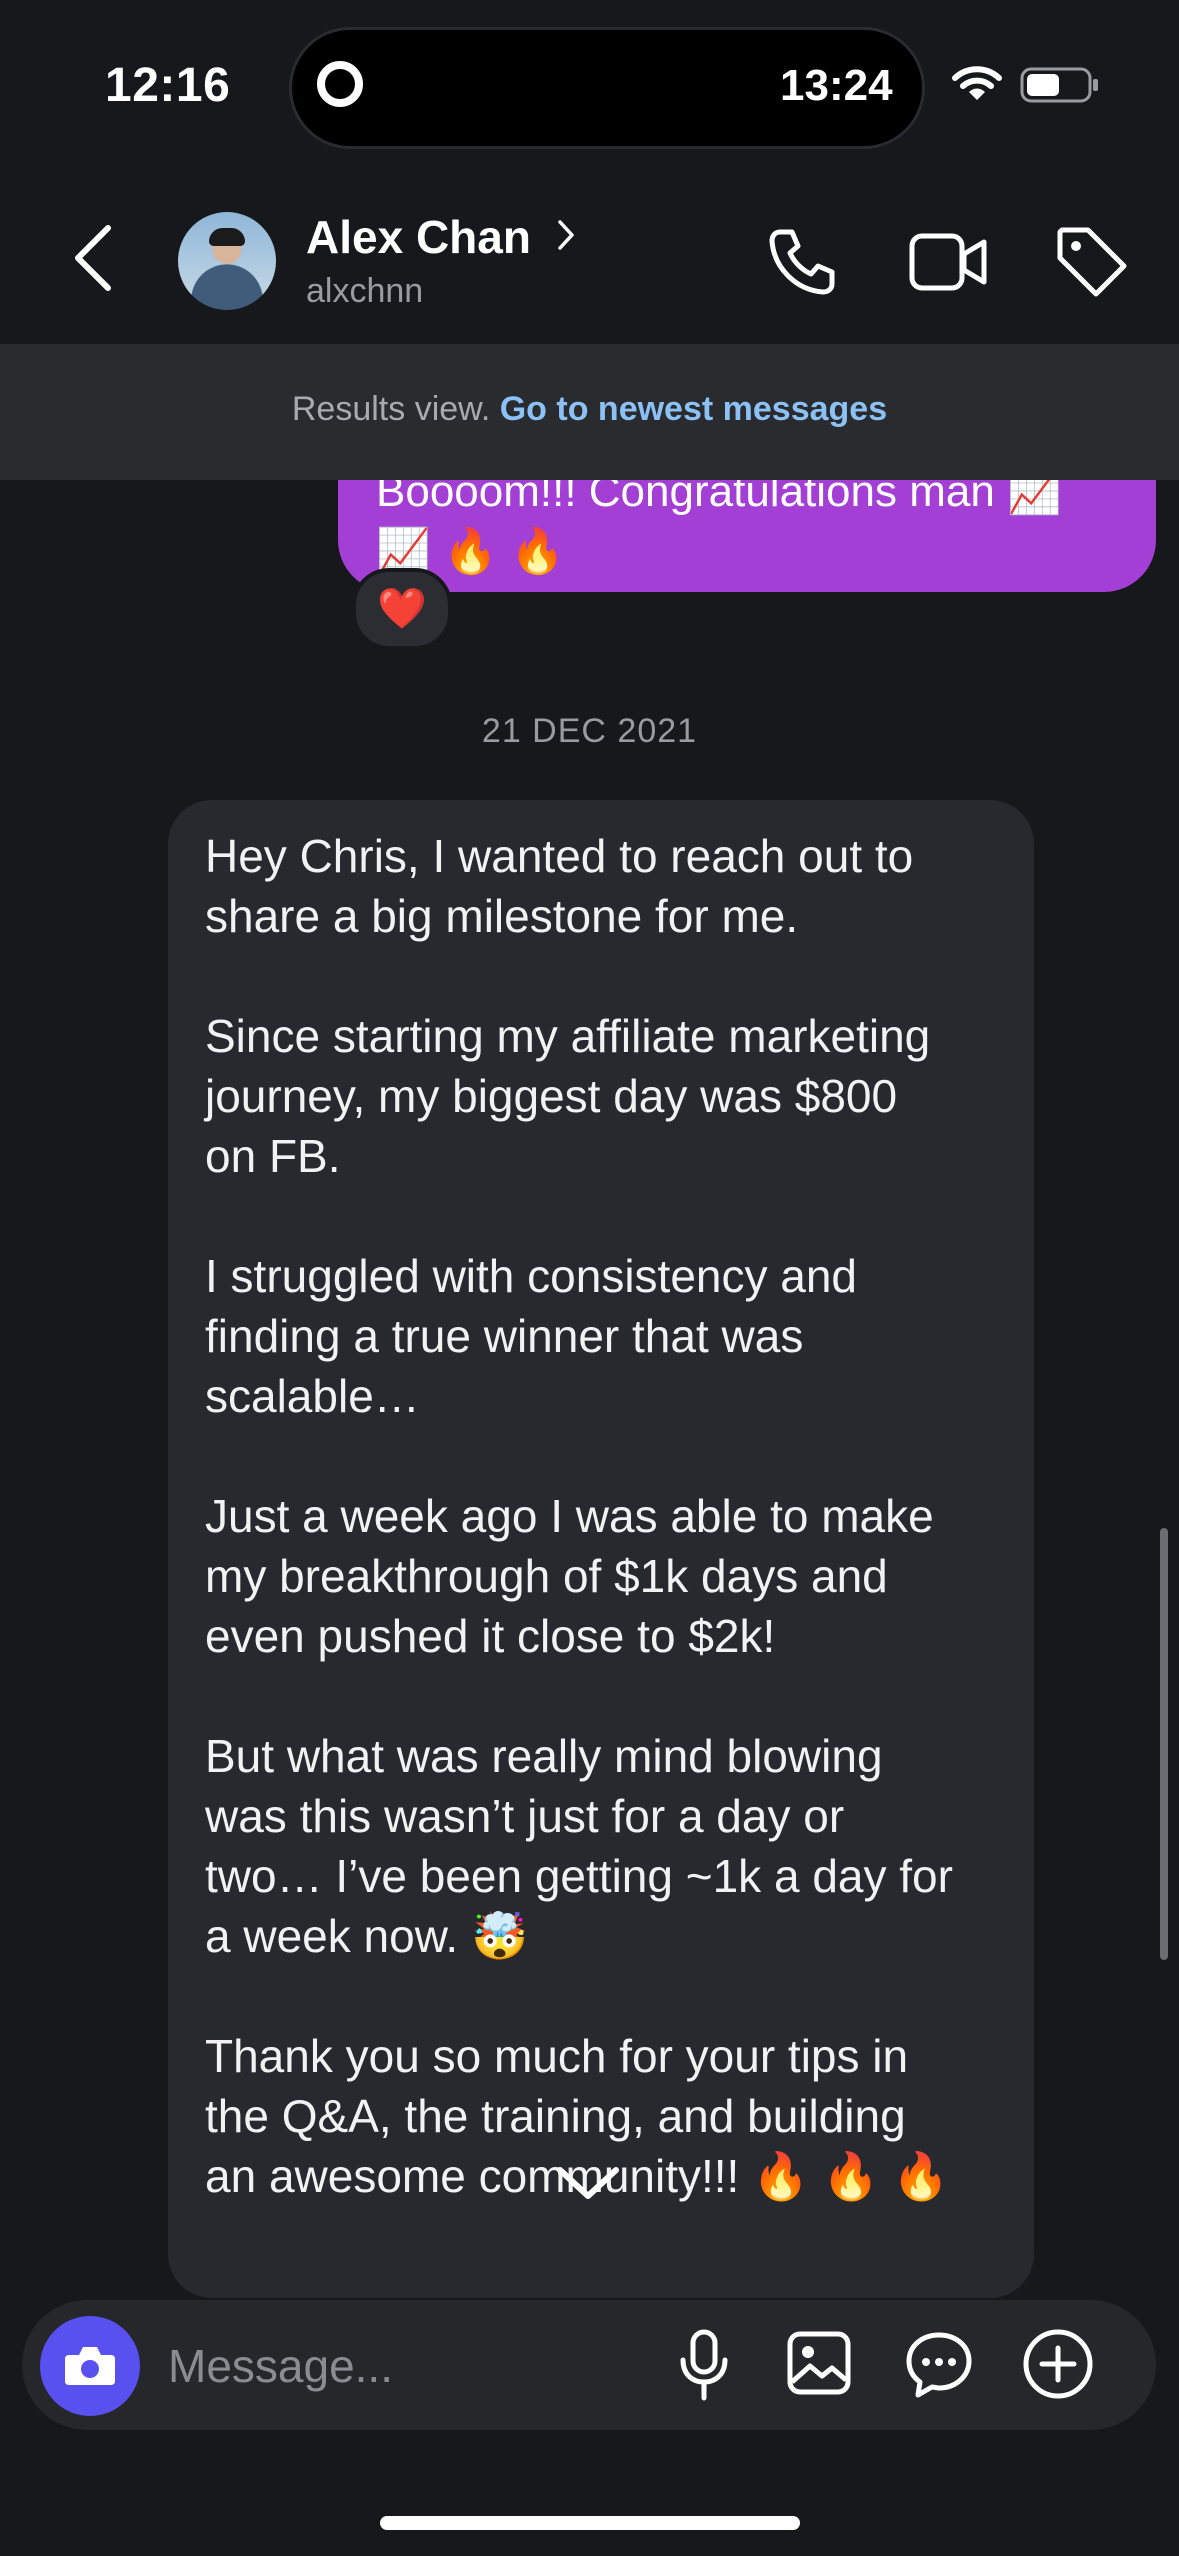 The image size is (1179, 2556). I want to click on activity-ring-icon, so click(340, 84).